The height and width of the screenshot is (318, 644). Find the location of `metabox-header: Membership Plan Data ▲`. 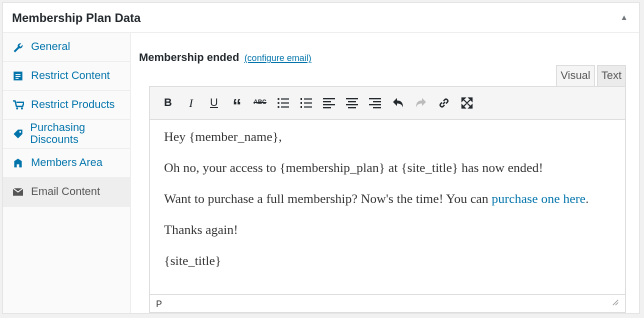

metabox-header: Membership Plan Data ▲ is located at coordinates (321, 18).